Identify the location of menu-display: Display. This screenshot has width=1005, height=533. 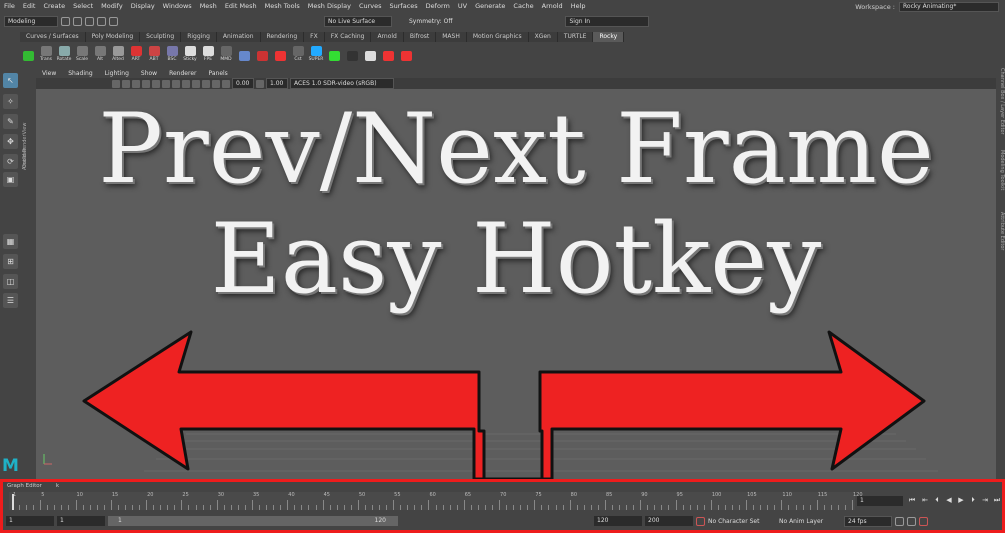
(143, 6).